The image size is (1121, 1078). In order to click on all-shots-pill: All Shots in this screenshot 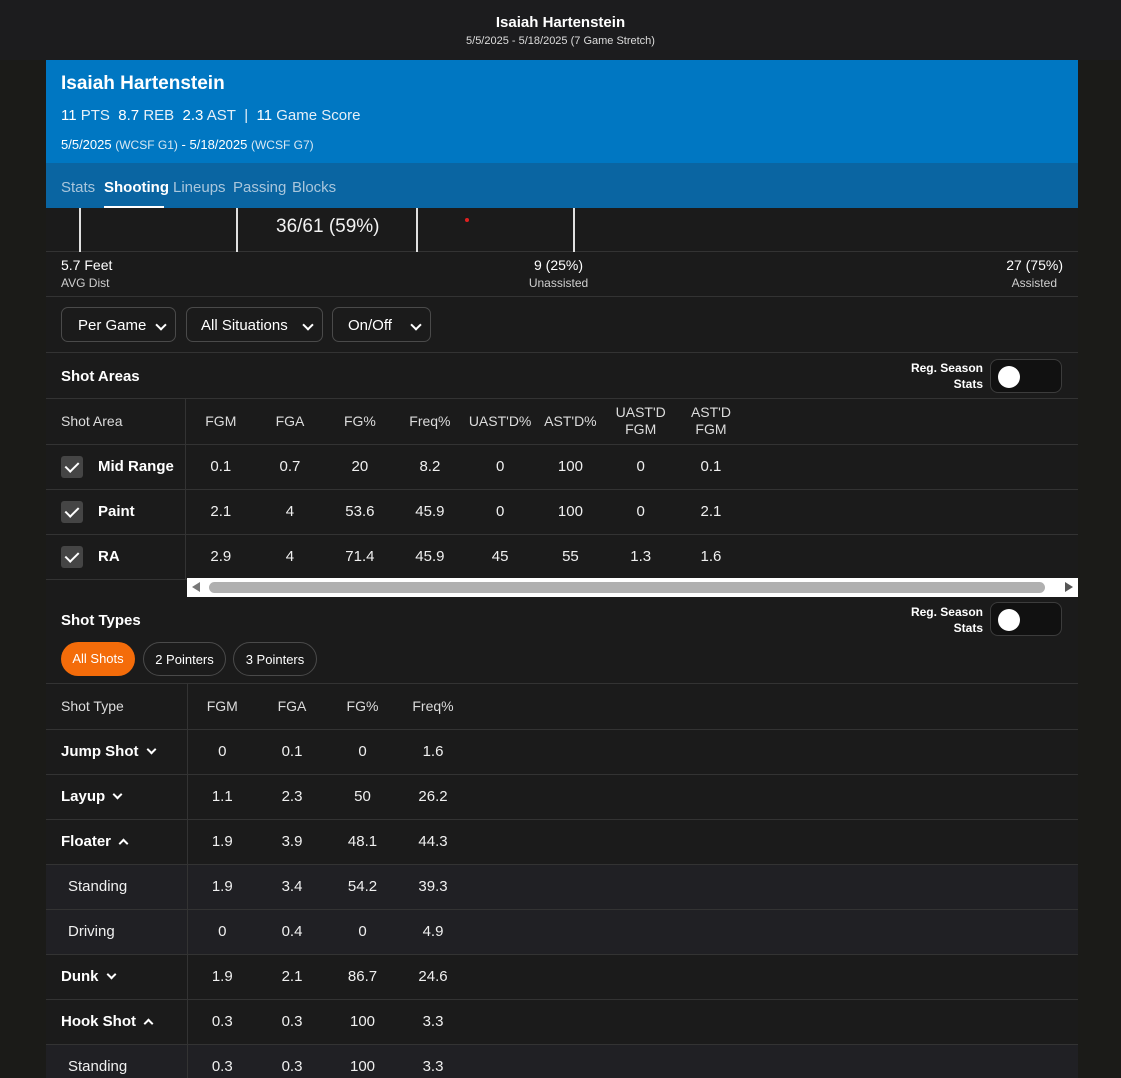, I will do `click(98, 659)`.